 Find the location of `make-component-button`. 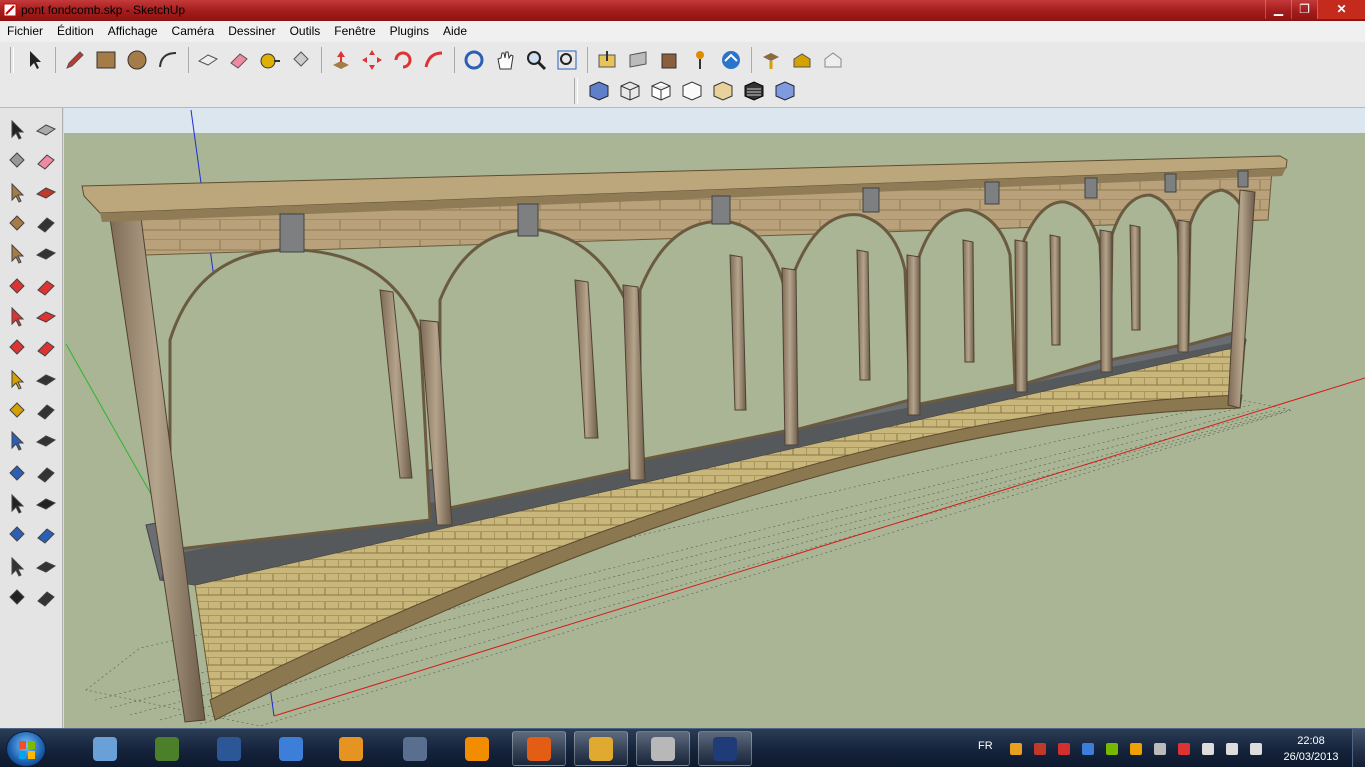

make-component-button is located at coordinates (207, 59).